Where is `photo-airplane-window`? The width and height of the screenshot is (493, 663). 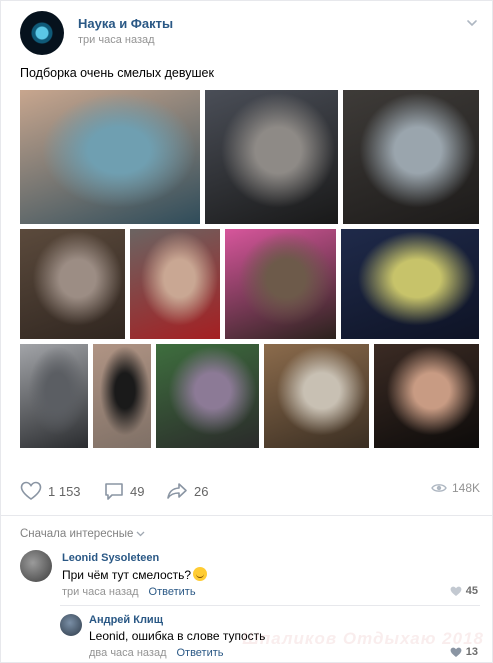 photo-airplane-window is located at coordinates (411, 157).